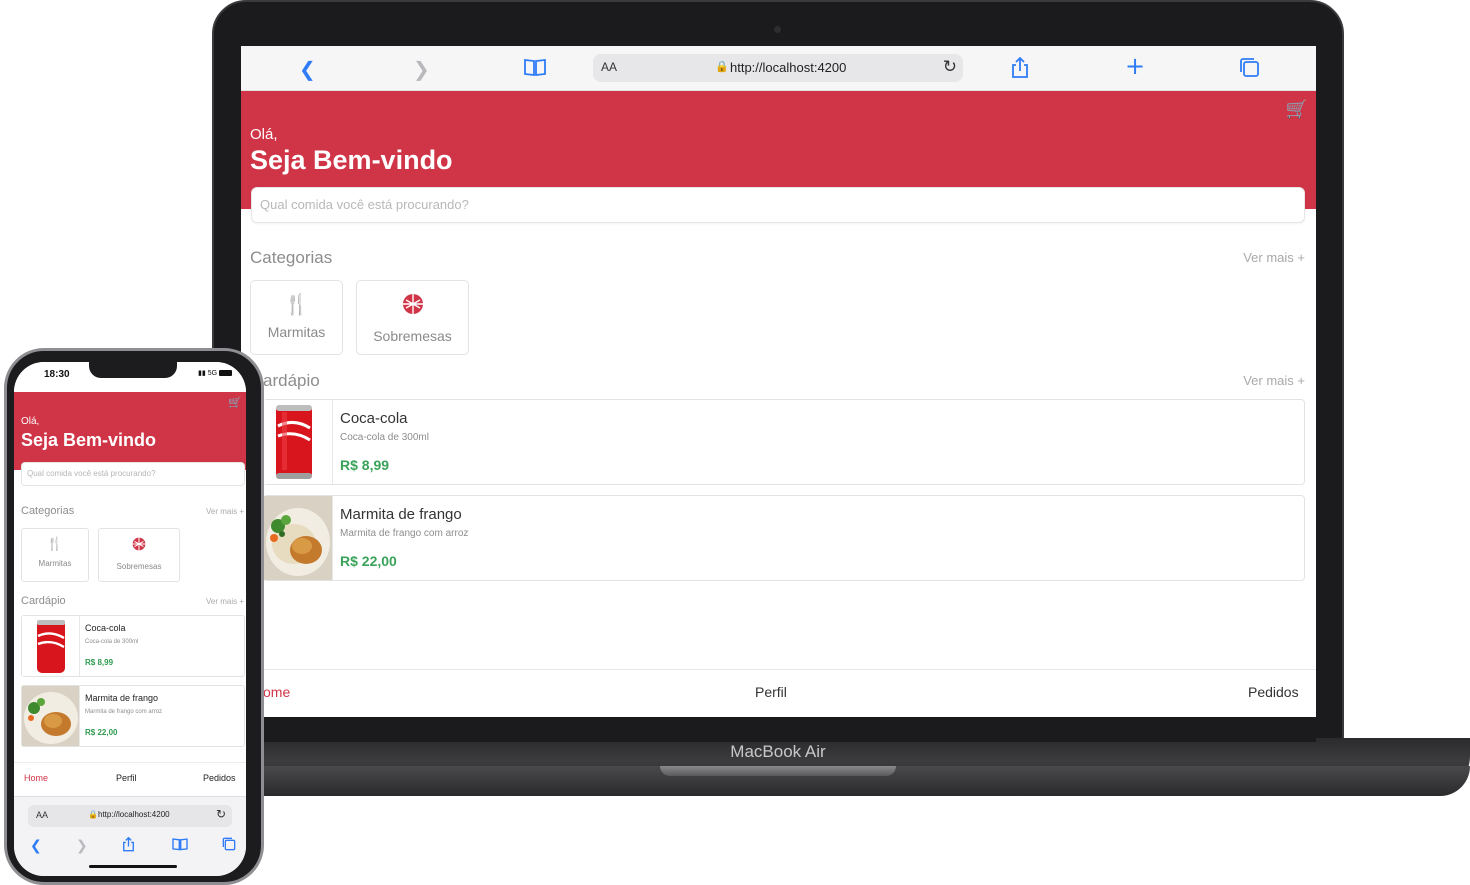 Image resolution: width=1470 pixels, height=885 pixels. What do you see at coordinates (778, 729) in the screenshot?
I see `laptop-chin` at bounding box center [778, 729].